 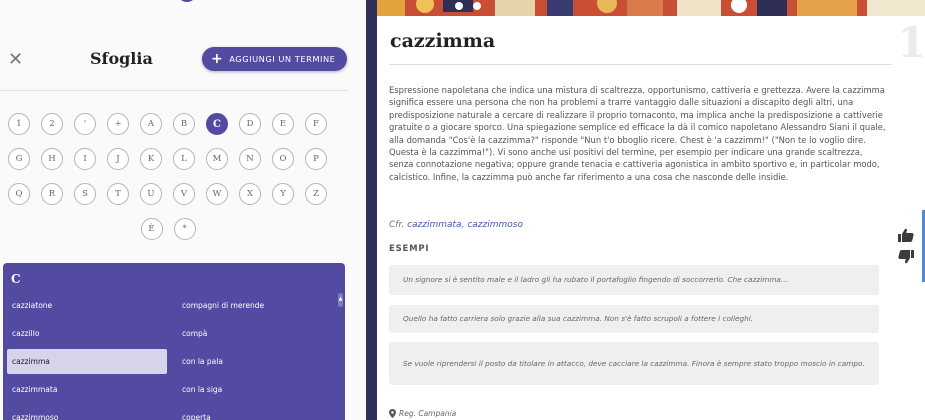 I want to click on letter-button: E, so click(x=283, y=124).